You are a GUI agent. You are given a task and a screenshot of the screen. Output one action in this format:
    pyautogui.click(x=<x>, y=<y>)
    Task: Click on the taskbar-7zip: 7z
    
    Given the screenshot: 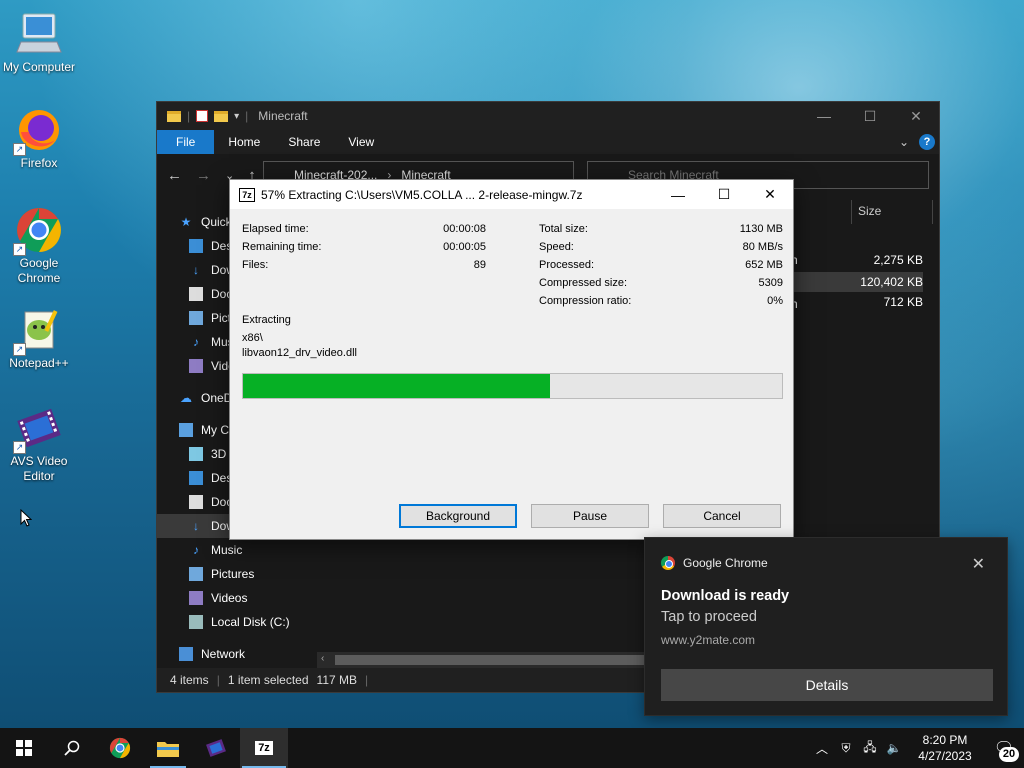 What is the action you would take?
    pyautogui.click(x=264, y=748)
    